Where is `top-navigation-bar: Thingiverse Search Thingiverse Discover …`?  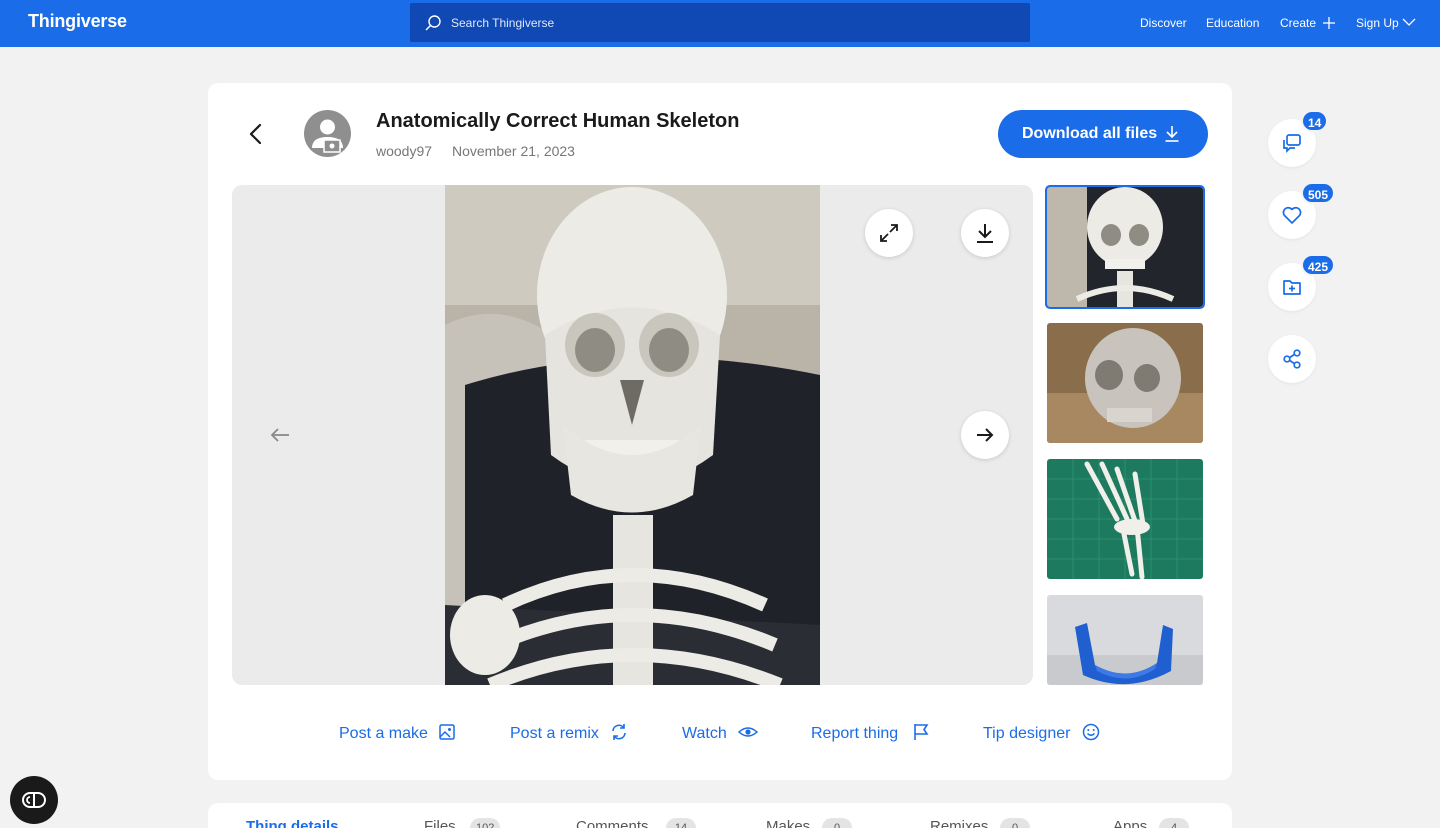 top-navigation-bar: Thingiverse Search Thingiverse Discover … is located at coordinates (720, 23).